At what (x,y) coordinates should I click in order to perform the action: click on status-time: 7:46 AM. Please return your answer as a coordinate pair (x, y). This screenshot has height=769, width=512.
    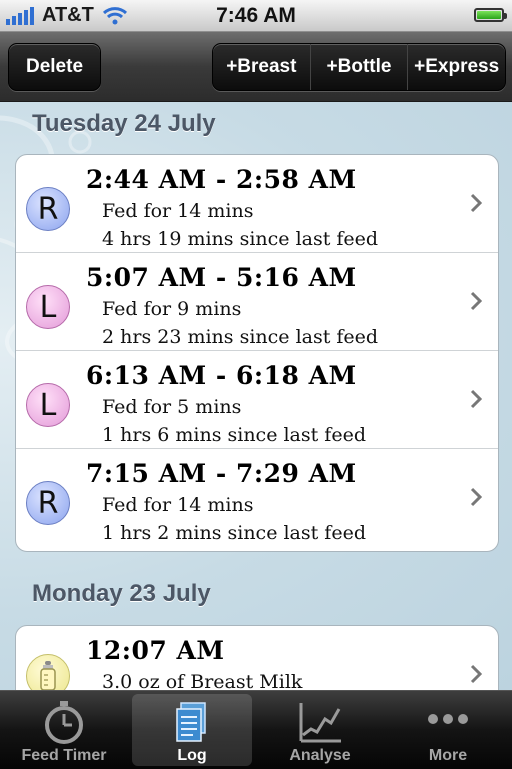
    Looking at the image, I should click on (256, 15).